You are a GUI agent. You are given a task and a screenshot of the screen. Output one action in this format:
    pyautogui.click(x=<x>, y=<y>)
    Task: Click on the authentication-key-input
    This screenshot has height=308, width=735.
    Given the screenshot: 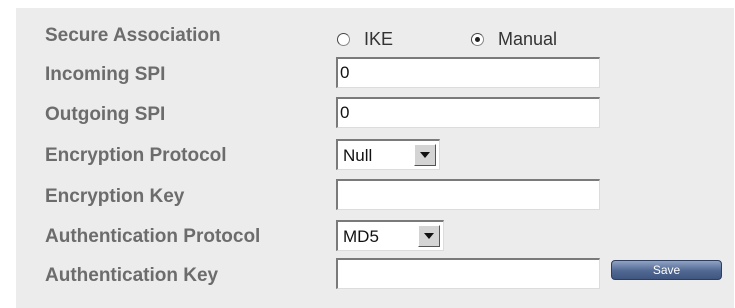 What is the action you would take?
    pyautogui.click(x=468, y=273)
    